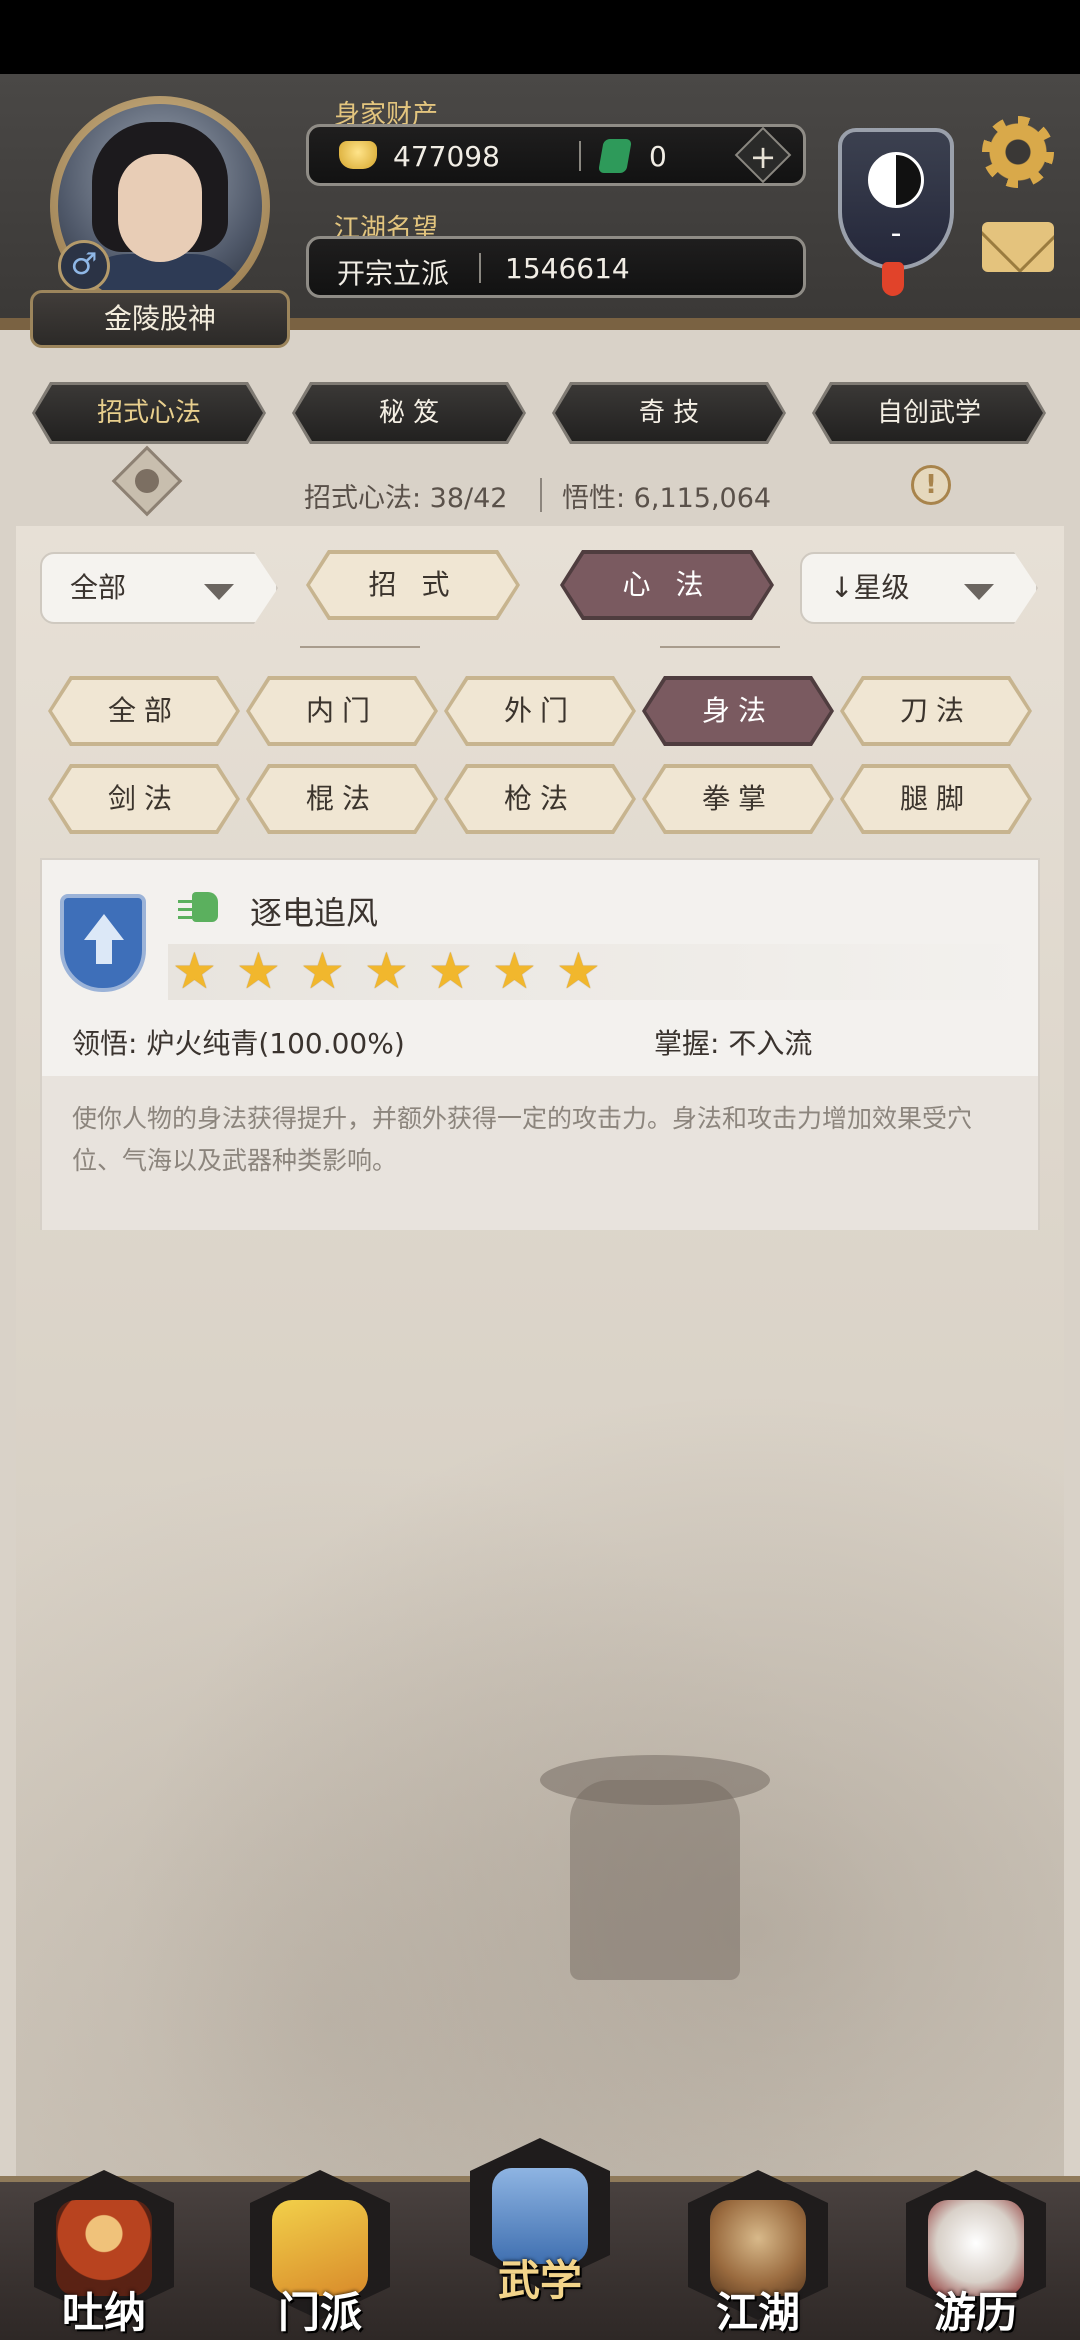 The width and height of the screenshot is (1080, 2340). I want to click on taiji-rank-badge: -, so click(896, 199).